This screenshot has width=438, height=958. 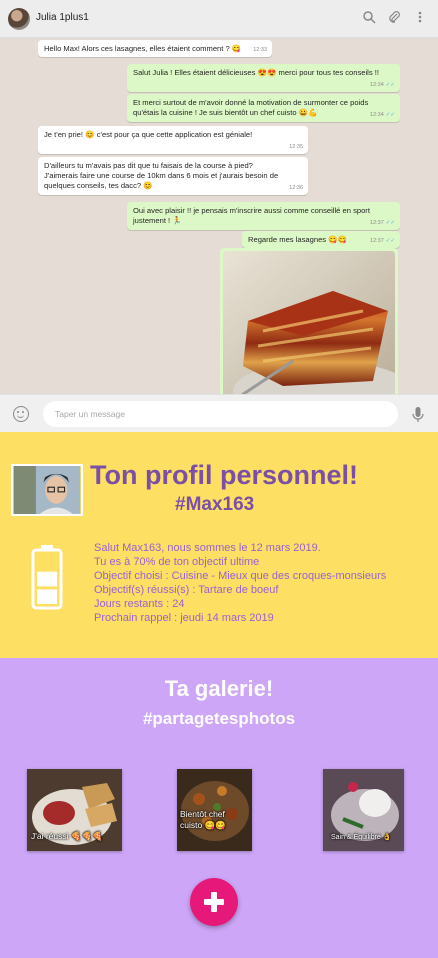 What do you see at coordinates (219, 688) in the screenshot?
I see `gallery-title: Ta galerie!` at bounding box center [219, 688].